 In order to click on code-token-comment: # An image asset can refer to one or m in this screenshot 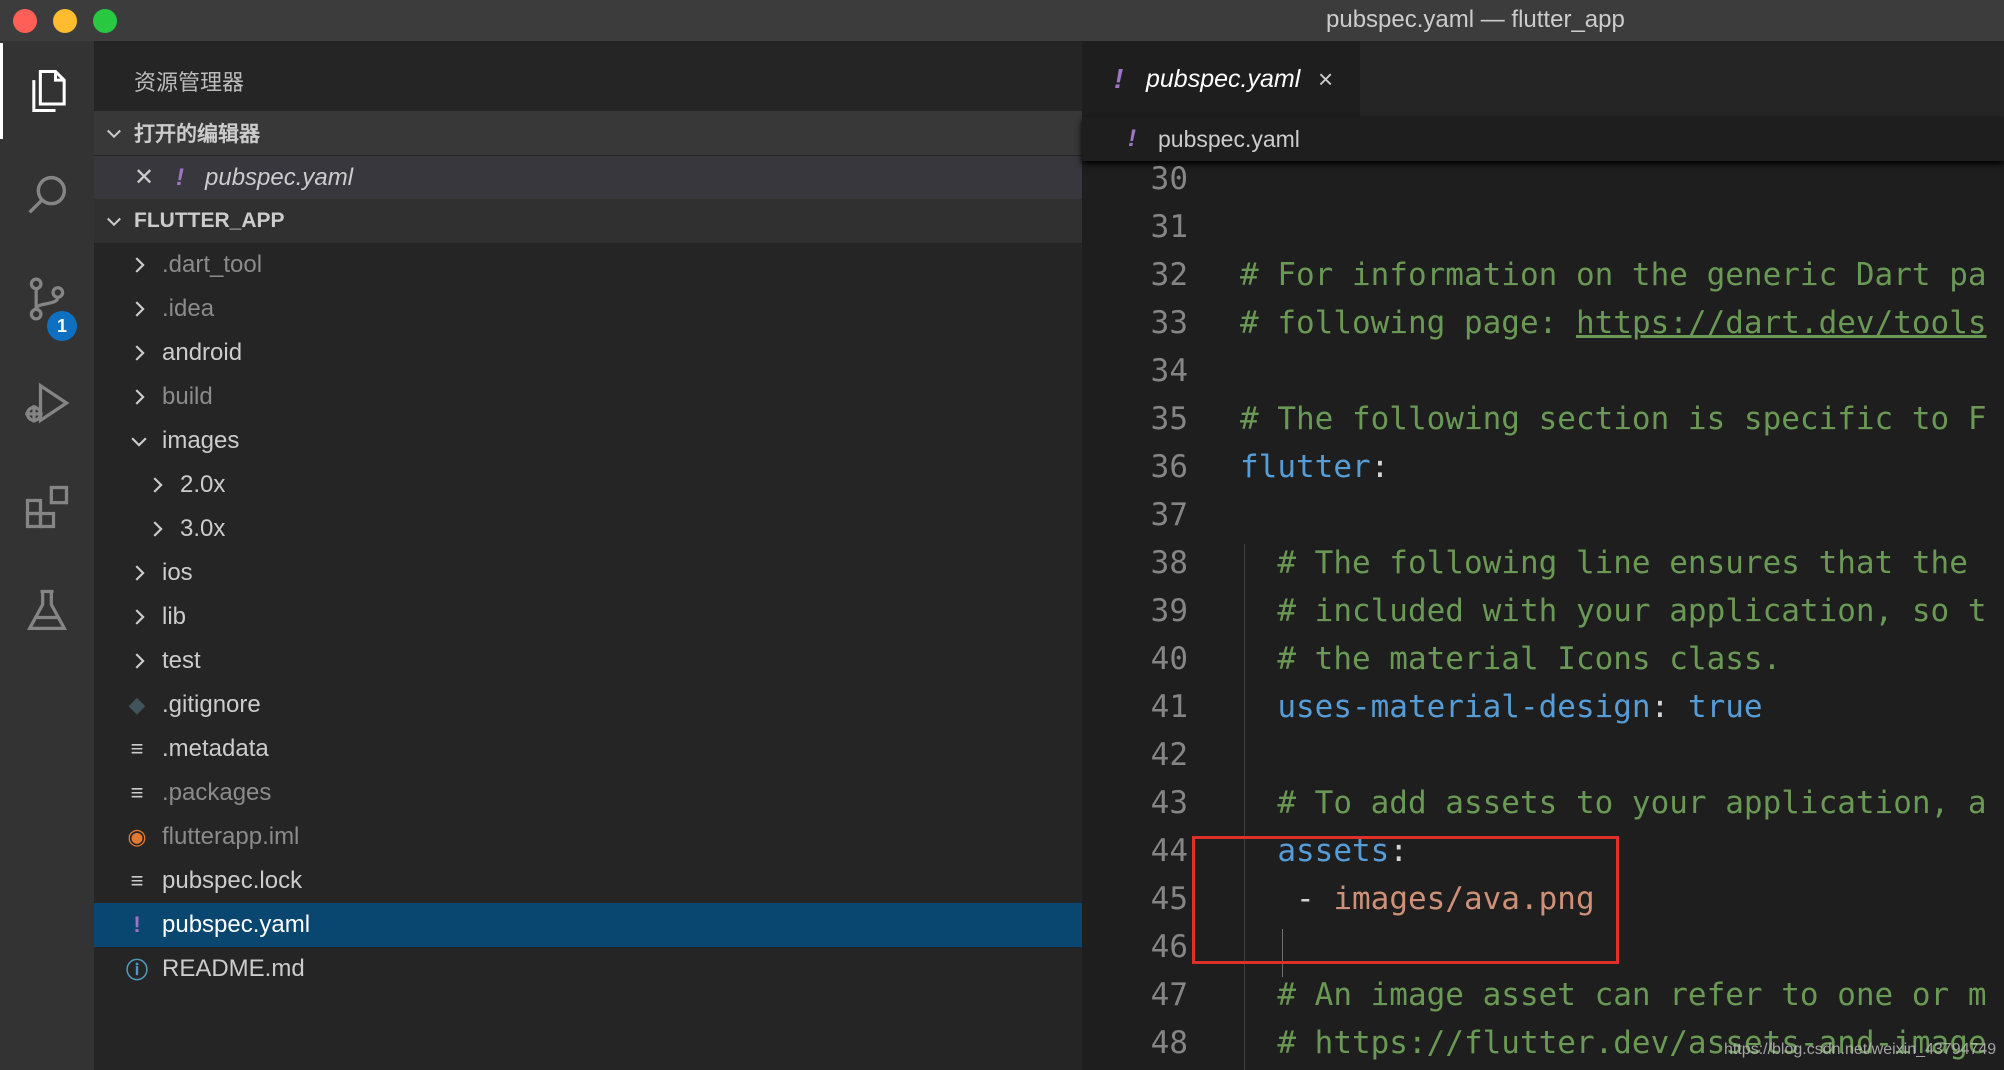, I will do `click(1613, 995)`.